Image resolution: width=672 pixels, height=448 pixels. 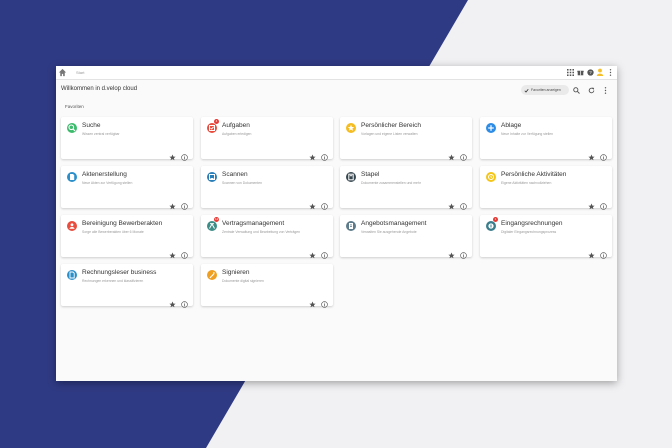 I want to click on tile-title: Vertragsmanagement, so click(x=253, y=223).